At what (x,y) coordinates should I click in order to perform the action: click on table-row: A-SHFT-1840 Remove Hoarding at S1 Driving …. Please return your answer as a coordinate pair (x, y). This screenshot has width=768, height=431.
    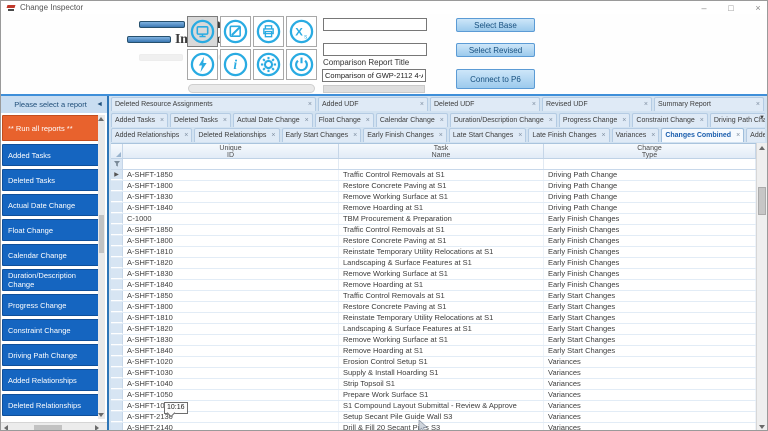
    Looking at the image, I should click on (439, 208).